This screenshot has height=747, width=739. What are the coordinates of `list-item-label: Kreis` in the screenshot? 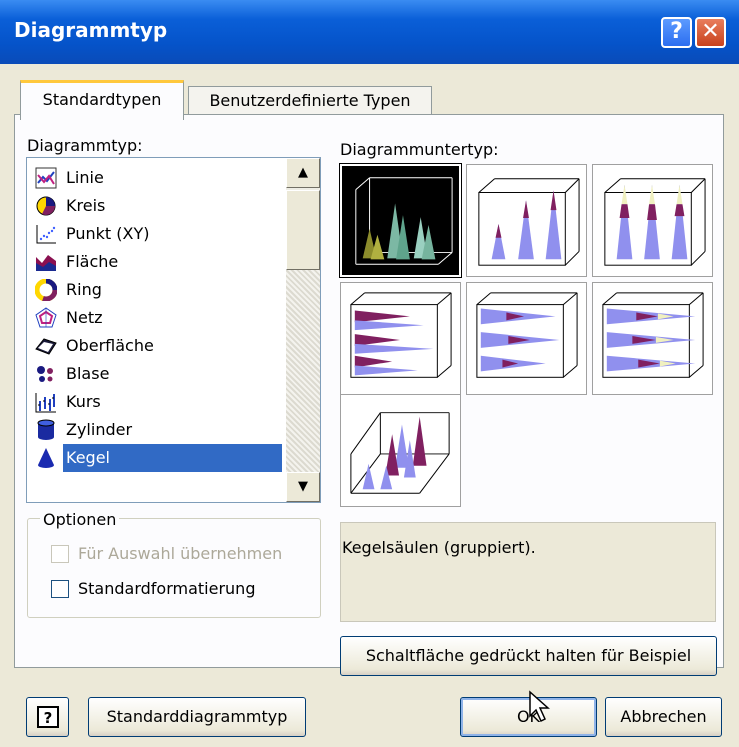 It's located at (86, 205).